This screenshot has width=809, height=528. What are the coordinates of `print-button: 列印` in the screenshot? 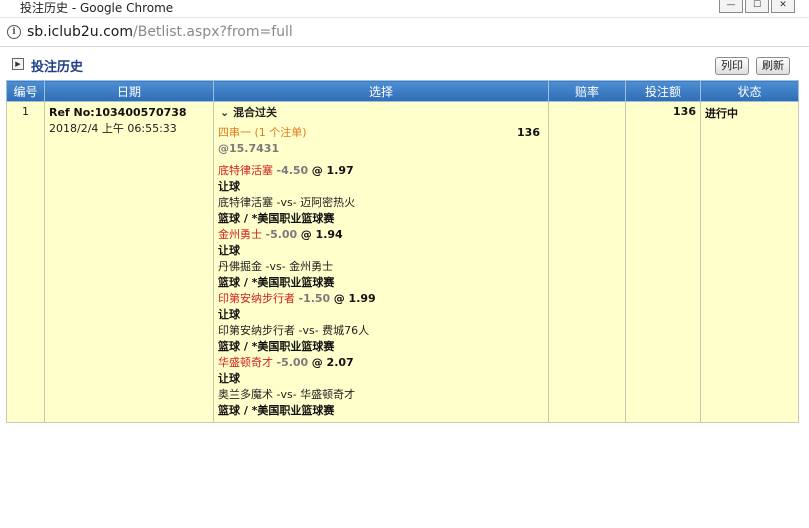 It's located at (732, 66).